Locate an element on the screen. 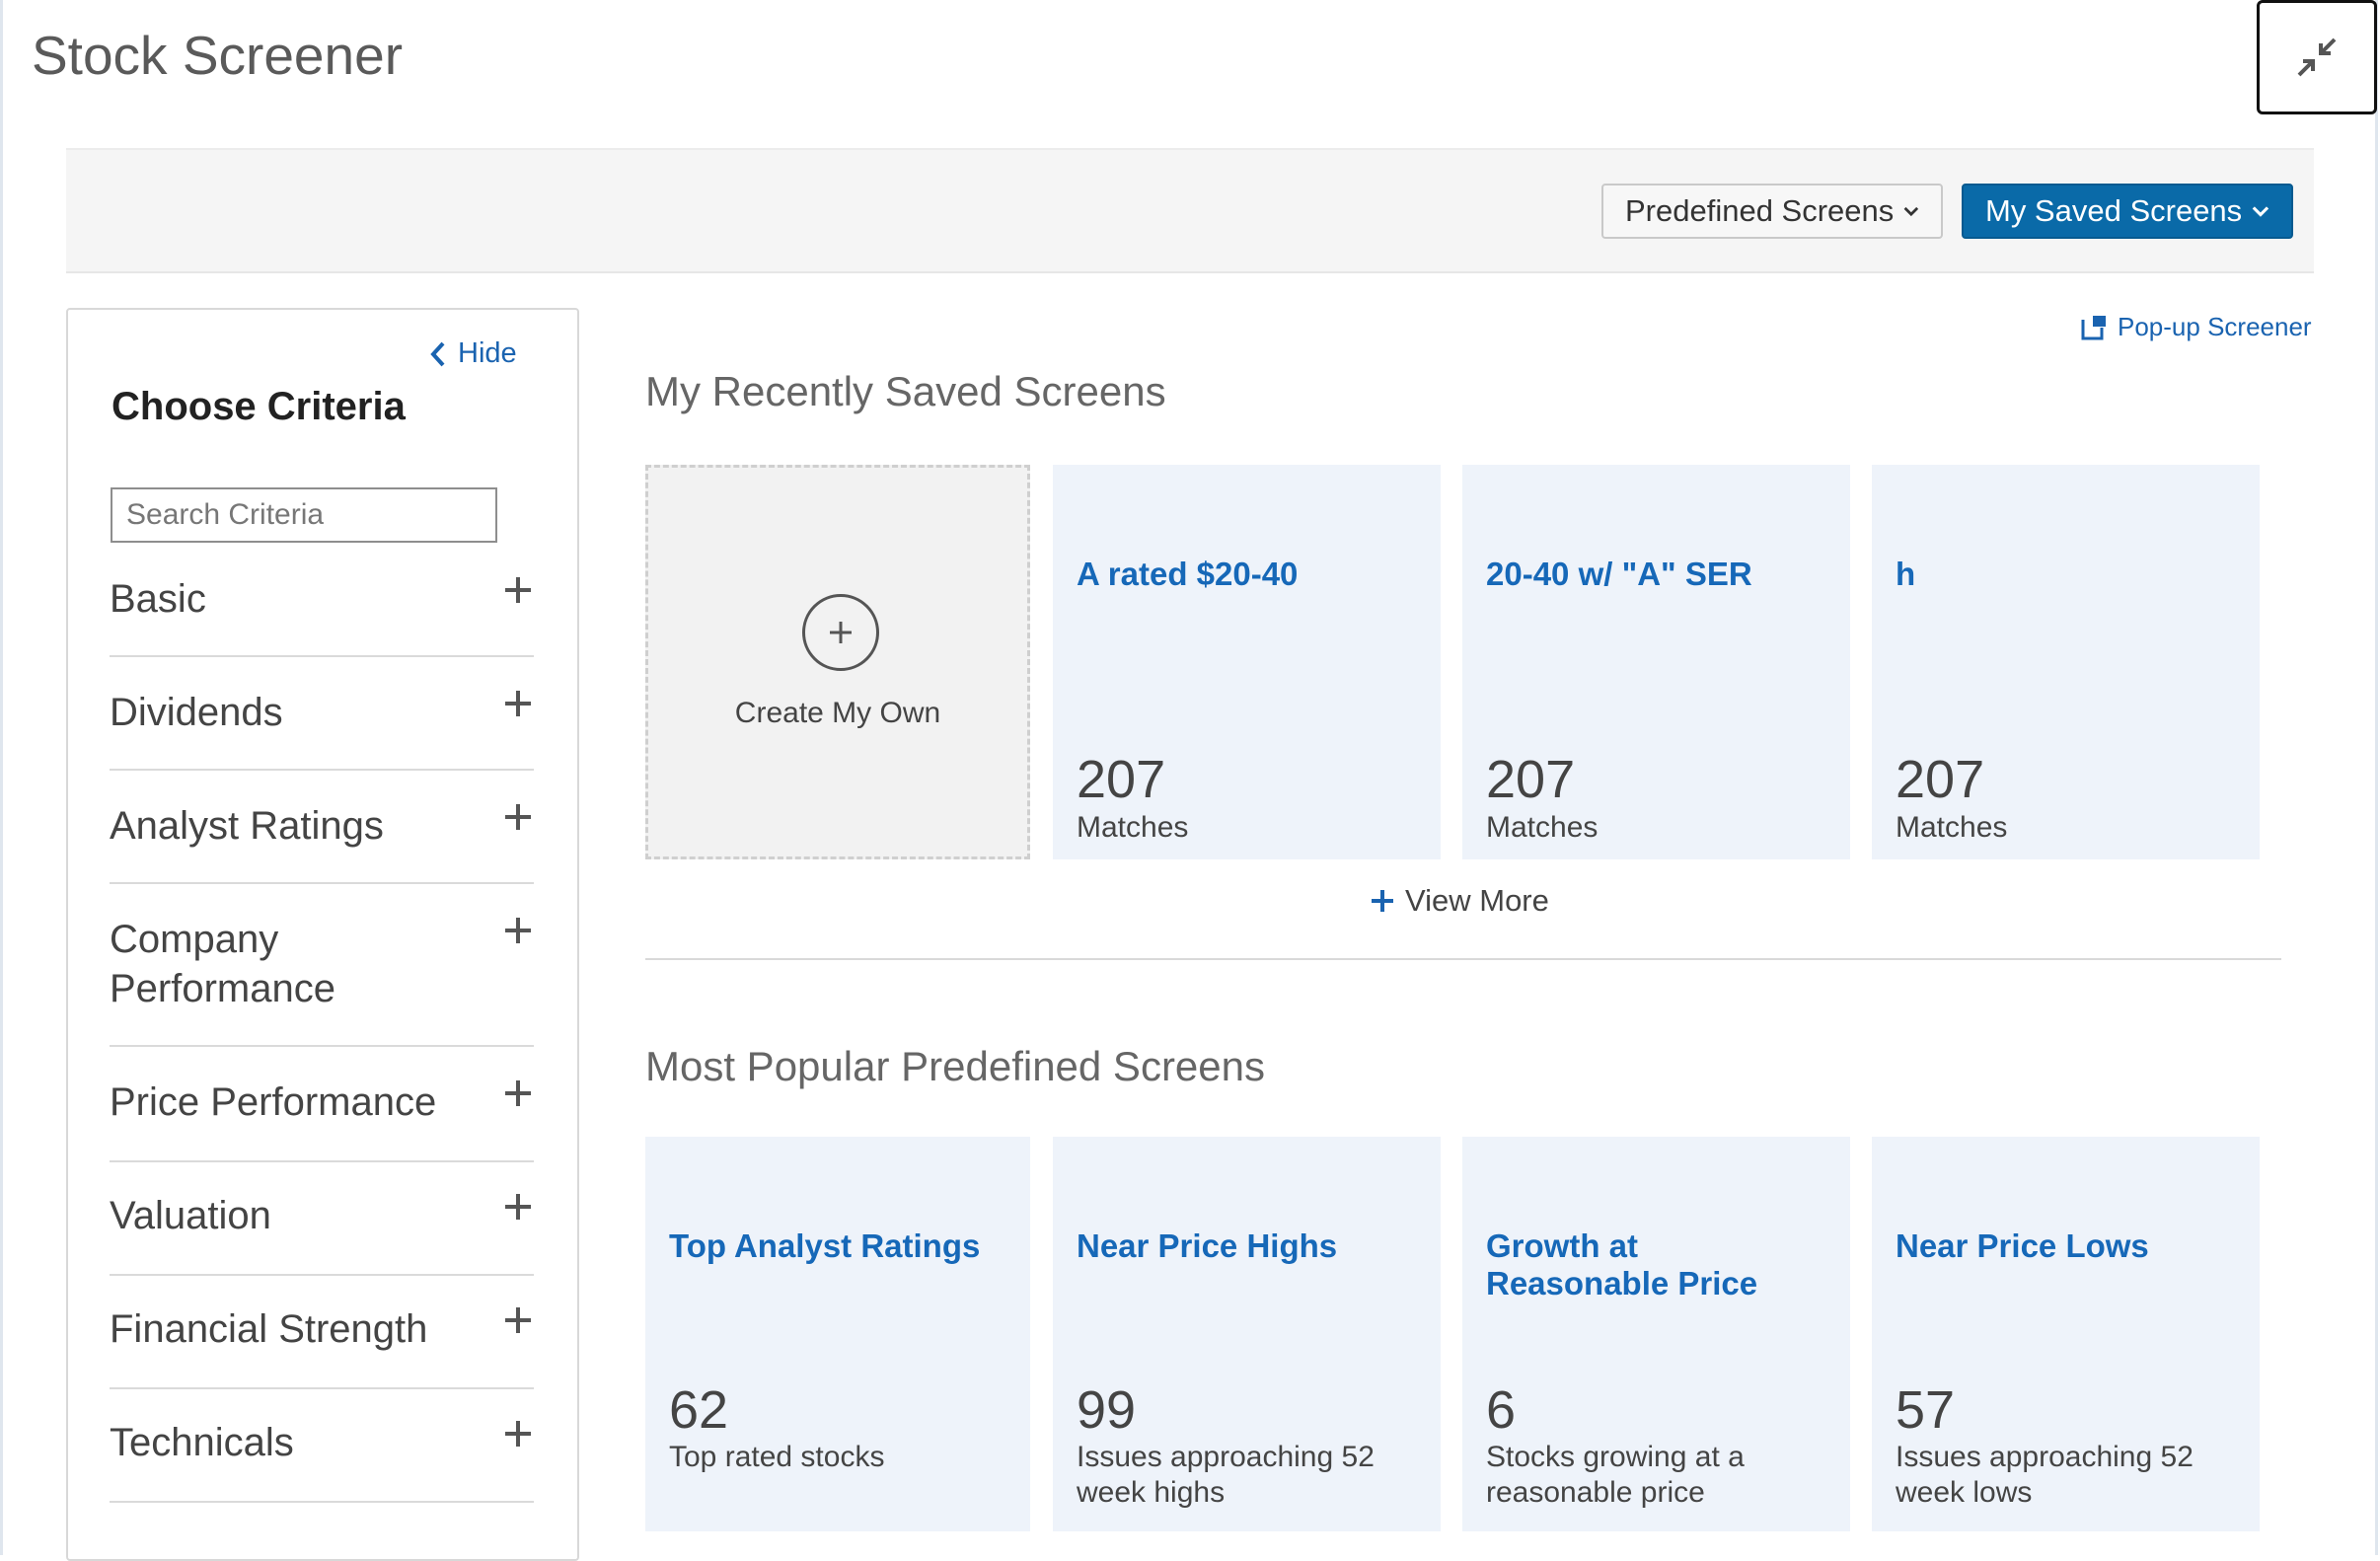 The height and width of the screenshot is (1561, 2380). my-saved-screens-dropdown: My Saved Screens is located at coordinates (2127, 211).